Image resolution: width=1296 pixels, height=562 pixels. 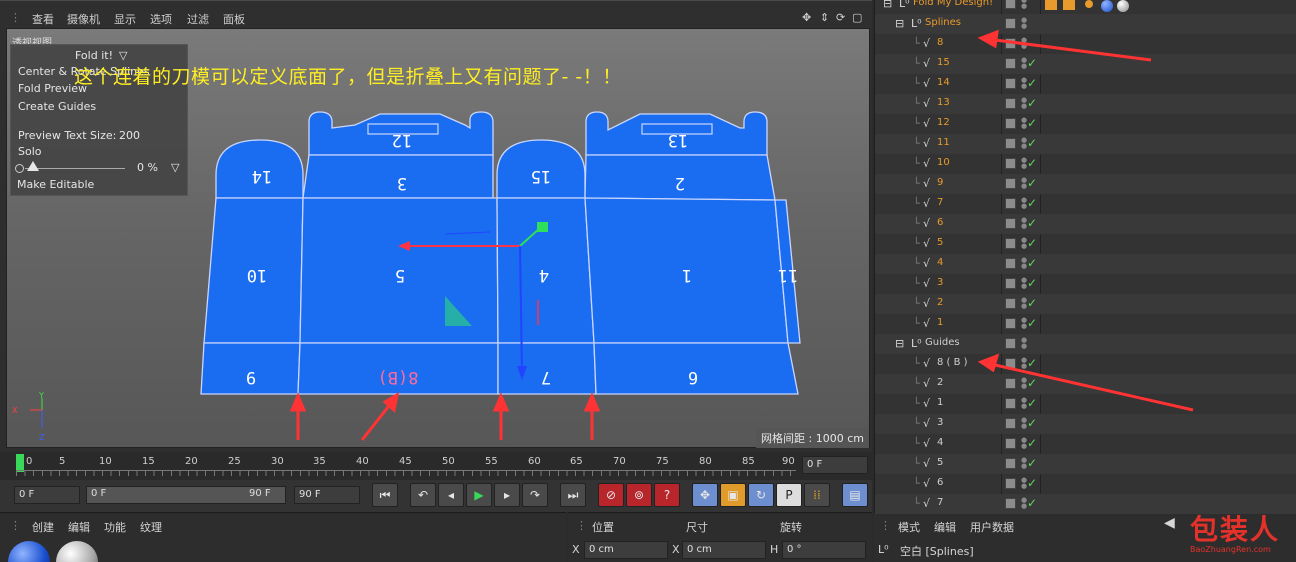 I want to click on tick-label: 90, so click(x=788, y=461).